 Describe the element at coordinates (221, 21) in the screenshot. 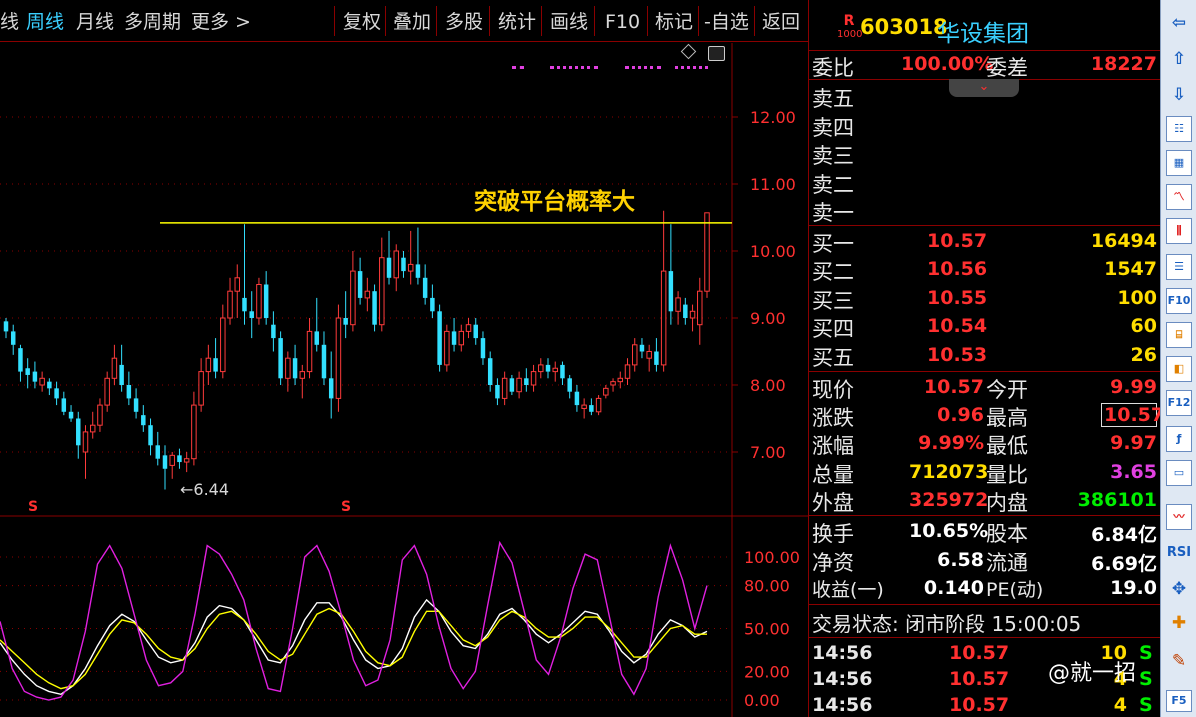

I see `menu-more: 更多 >` at that location.